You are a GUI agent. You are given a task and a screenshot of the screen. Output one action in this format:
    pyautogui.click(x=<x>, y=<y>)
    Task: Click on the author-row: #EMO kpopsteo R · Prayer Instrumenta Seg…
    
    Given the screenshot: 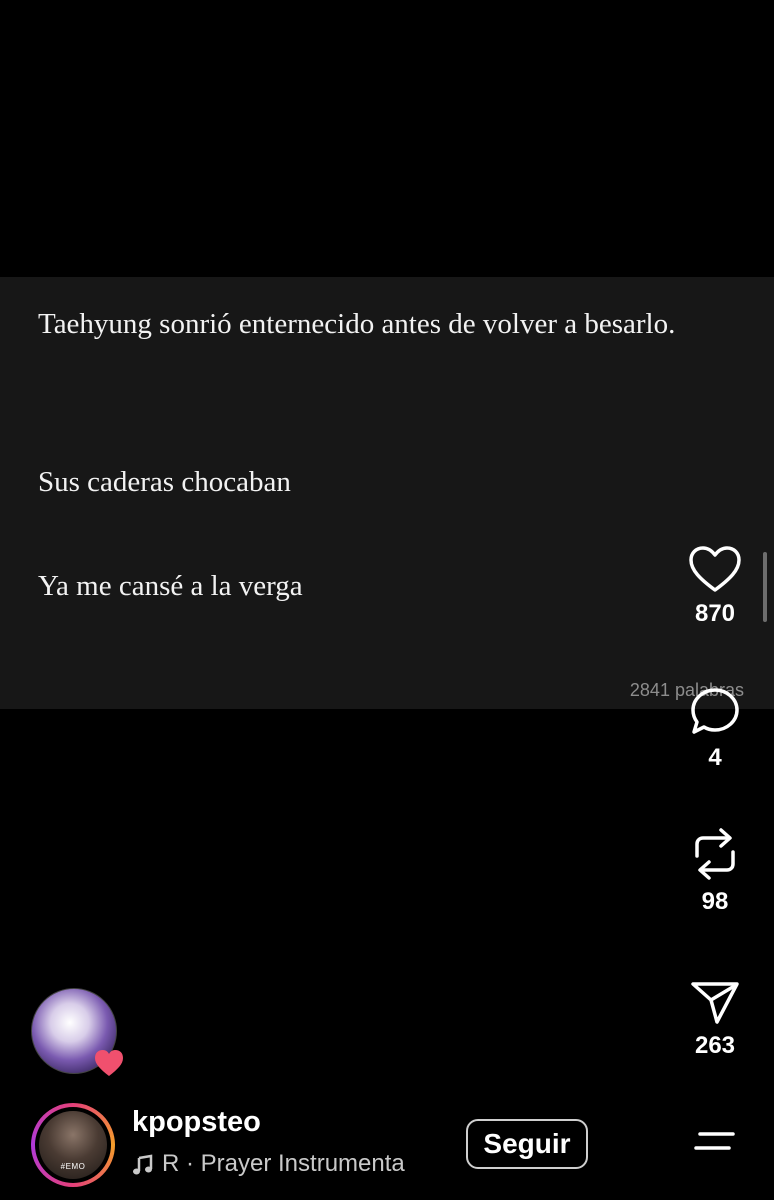 What is the action you would take?
    pyautogui.click(x=387, y=1145)
    